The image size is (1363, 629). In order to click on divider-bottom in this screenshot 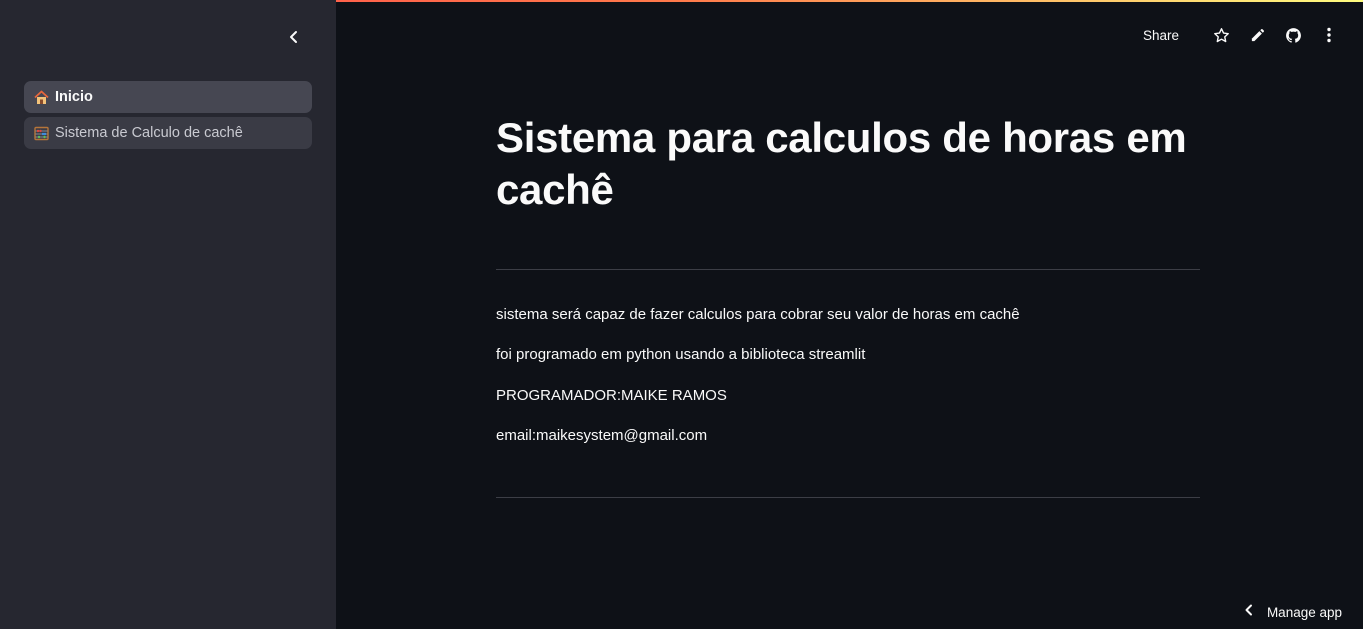, I will do `click(848, 497)`.